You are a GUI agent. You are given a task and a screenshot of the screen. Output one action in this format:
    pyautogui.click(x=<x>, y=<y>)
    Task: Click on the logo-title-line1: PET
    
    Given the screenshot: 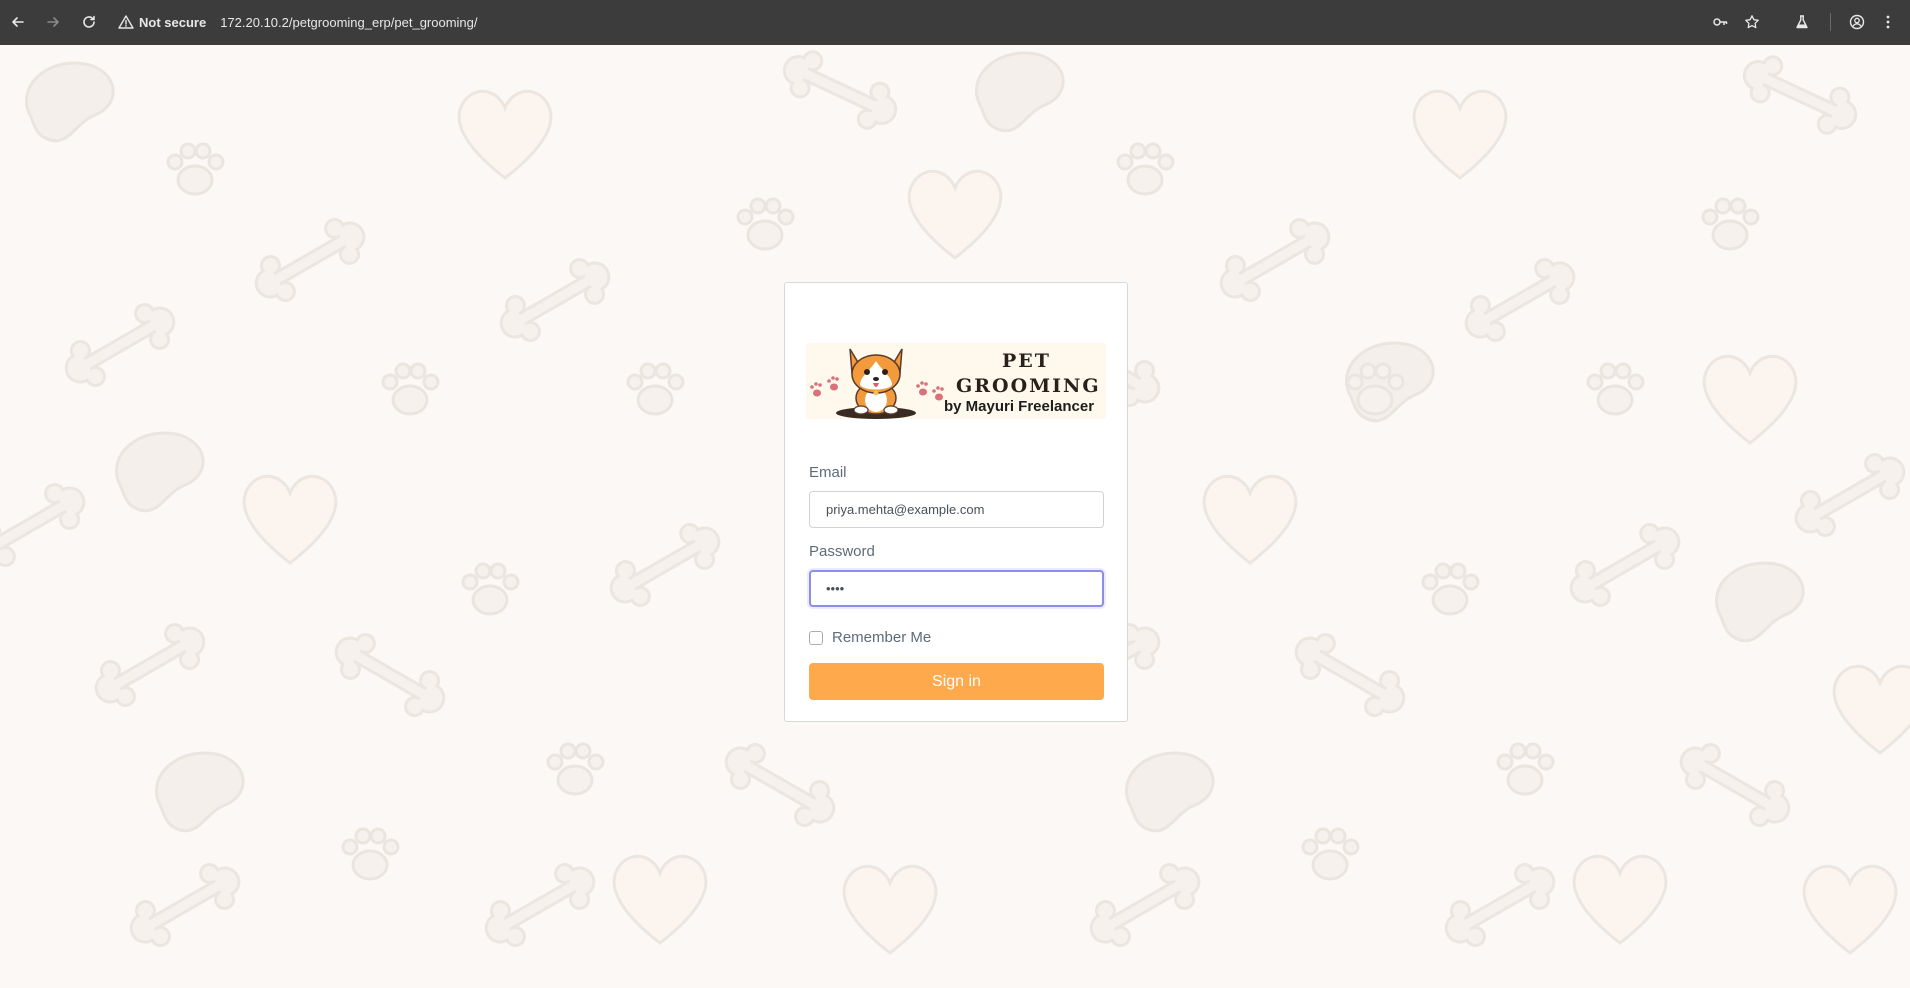 What is the action you would take?
    pyautogui.click(x=1026, y=361)
    